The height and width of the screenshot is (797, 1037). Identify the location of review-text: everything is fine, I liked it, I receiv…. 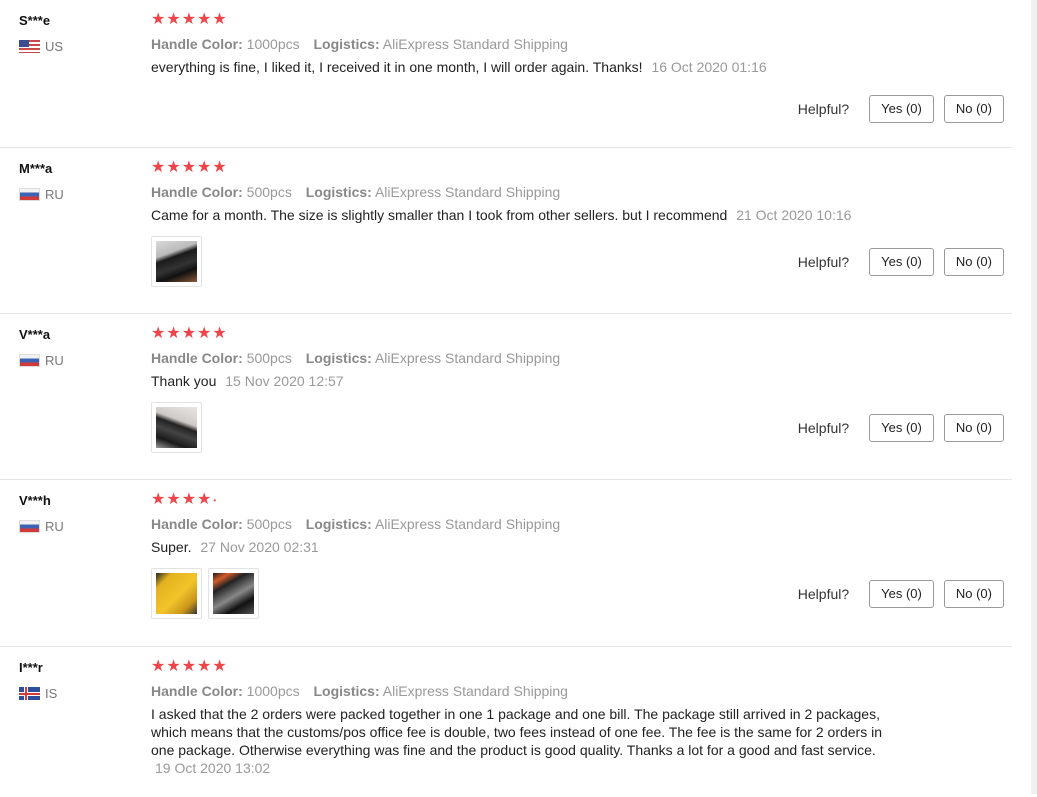
(531, 67).